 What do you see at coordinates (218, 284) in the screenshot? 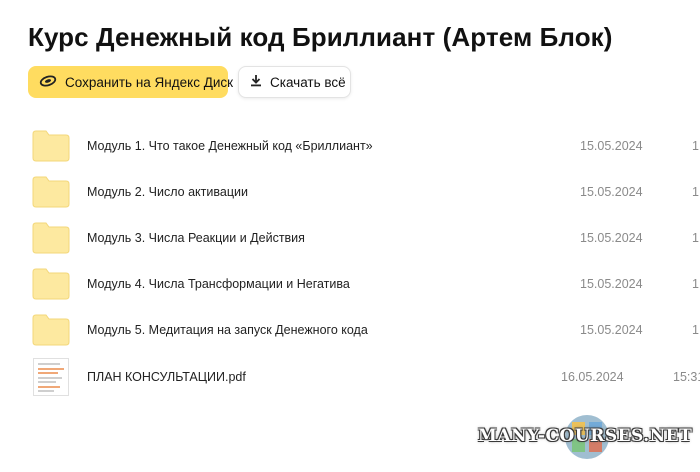
I see `file-name: Модуль 4. Числа Трансформации и Негатива` at bounding box center [218, 284].